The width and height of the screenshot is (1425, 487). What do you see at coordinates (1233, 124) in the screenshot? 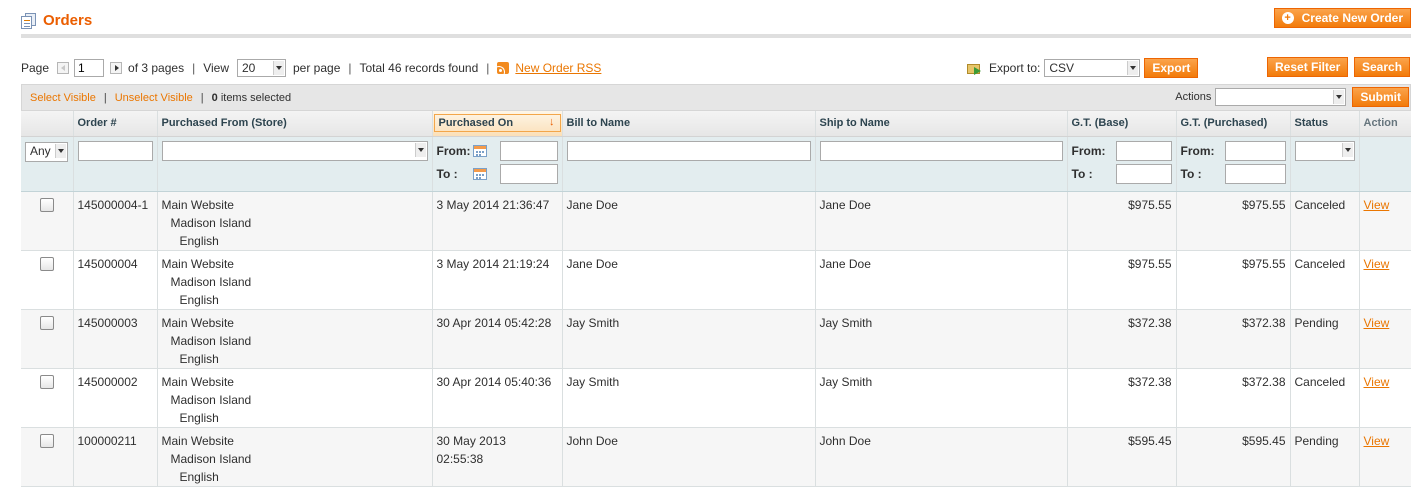
I see `column-gt-purchased: G.T. (Purchased)` at bounding box center [1233, 124].